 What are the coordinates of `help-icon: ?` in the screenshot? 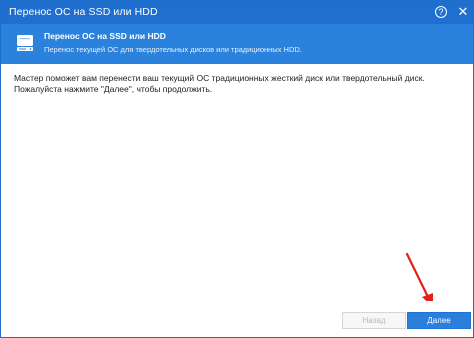 It's located at (441, 12).